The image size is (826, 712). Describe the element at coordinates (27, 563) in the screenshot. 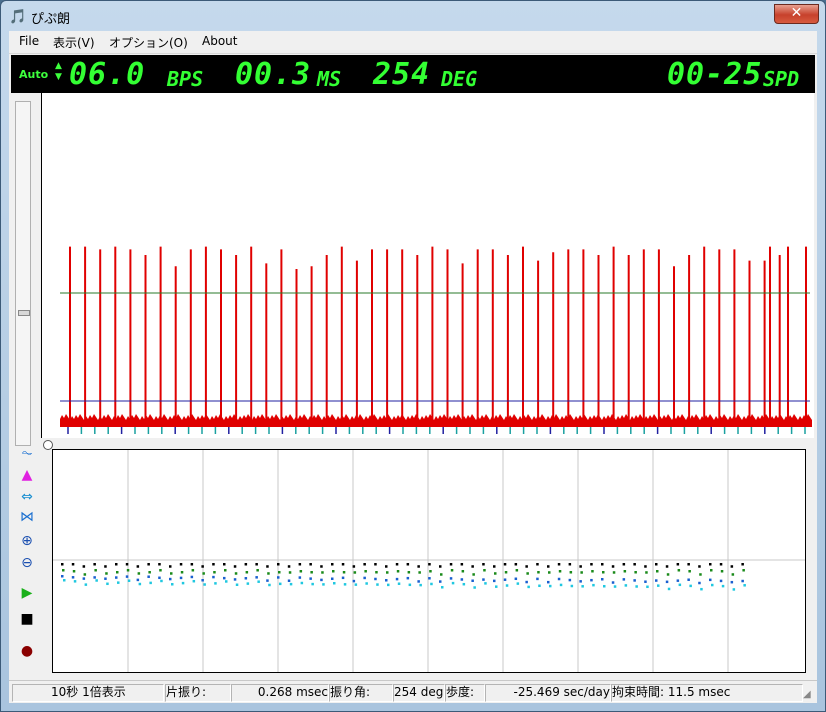

I see `zoom-out-icon: ⊖` at that location.